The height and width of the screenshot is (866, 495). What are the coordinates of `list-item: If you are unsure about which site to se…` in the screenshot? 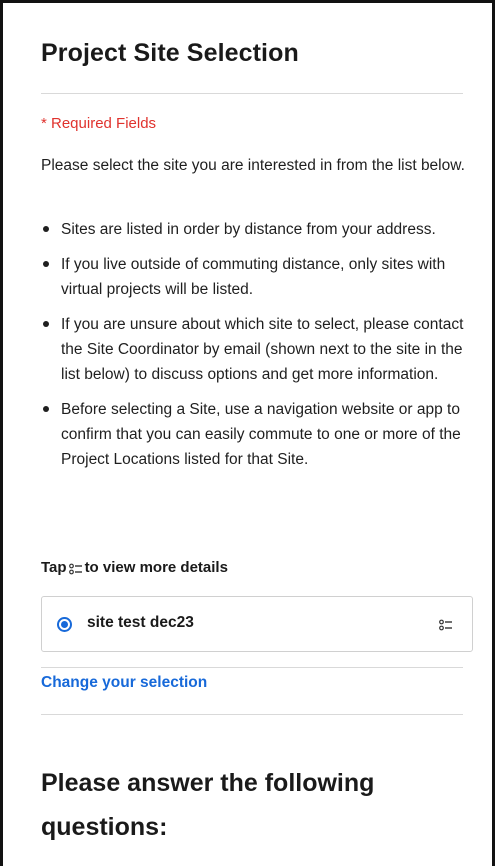 It's located at (256, 349).